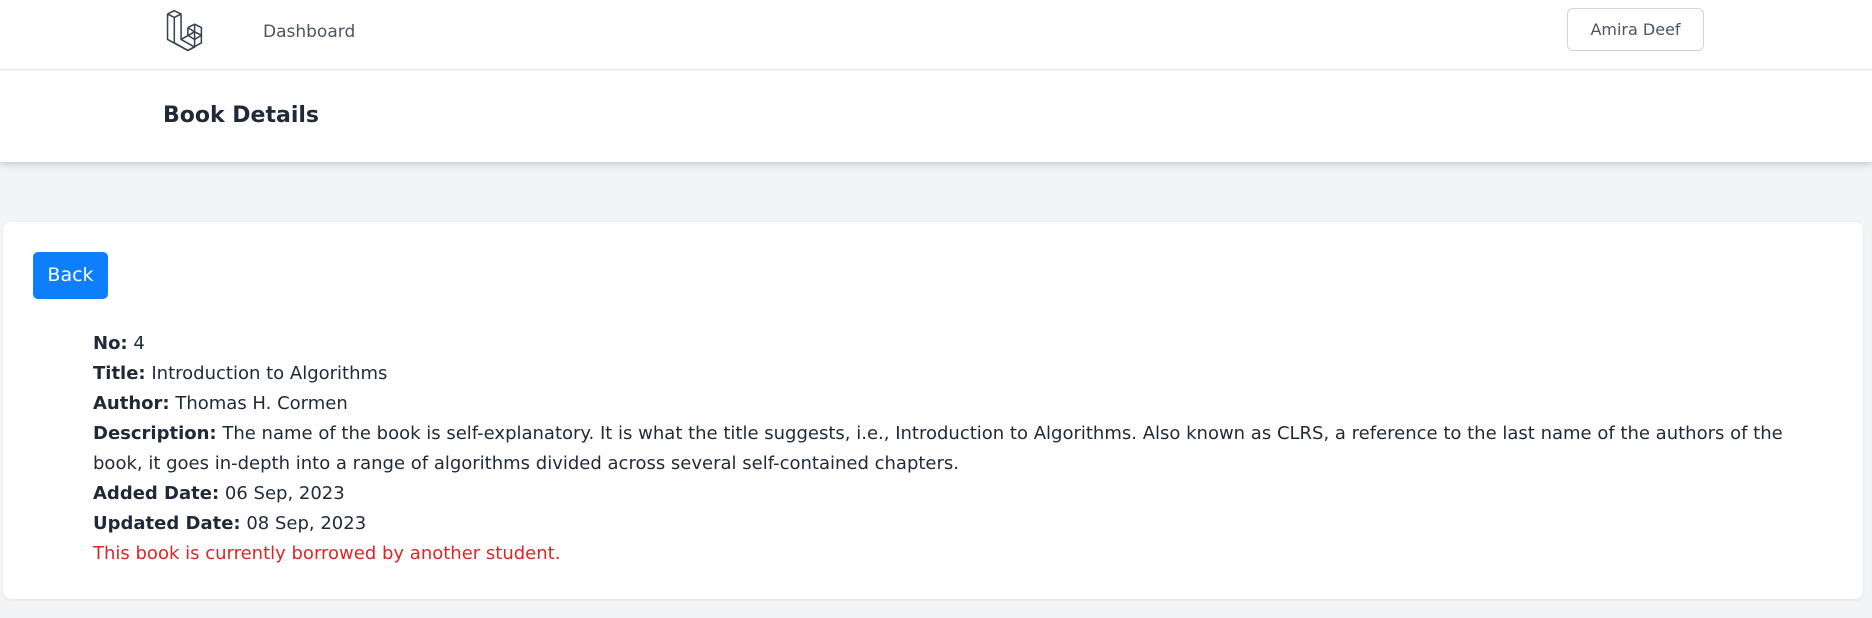  What do you see at coordinates (187, 31) in the screenshot?
I see `laravel-logo-icon` at bounding box center [187, 31].